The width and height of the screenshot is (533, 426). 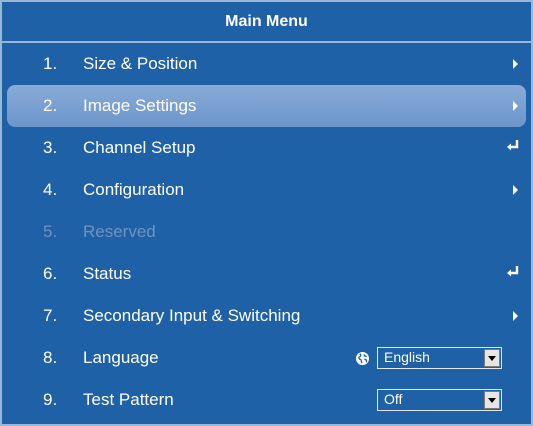 I want to click on menu-item-label: Test Pattern, so click(x=128, y=399).